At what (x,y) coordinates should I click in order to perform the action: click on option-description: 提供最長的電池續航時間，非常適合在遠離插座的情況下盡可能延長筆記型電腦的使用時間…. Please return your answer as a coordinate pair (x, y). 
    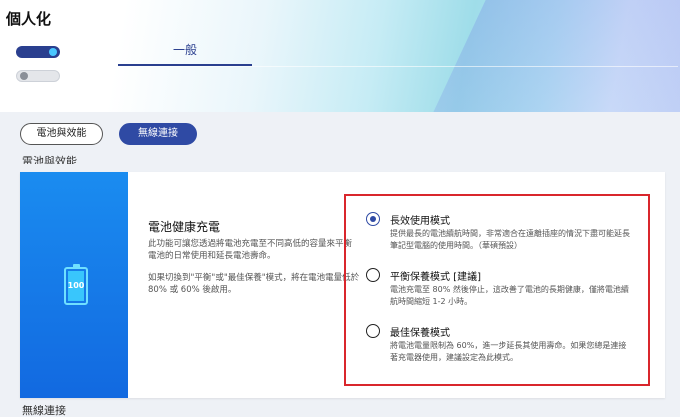
    Looking at the image, I should click on (510, 239).